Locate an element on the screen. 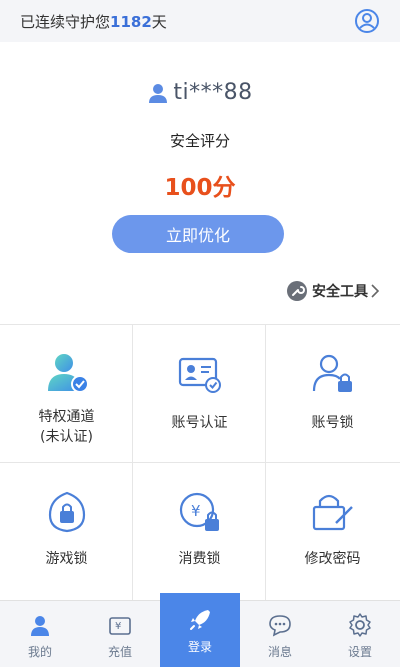 The height and width of the screenshot is (667, 400). chevron-right-icon is located at coordinates (375, 291).